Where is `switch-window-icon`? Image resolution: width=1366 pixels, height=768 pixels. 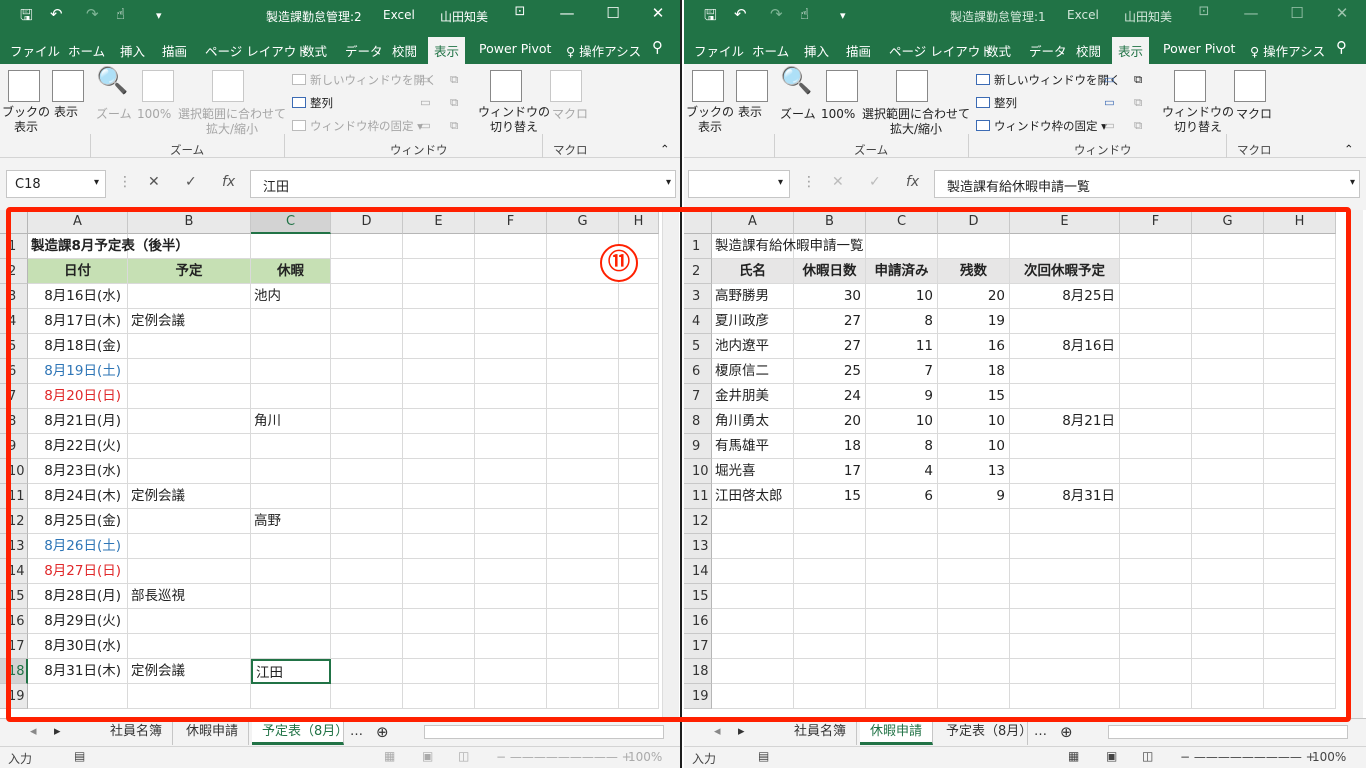 switch-window-icon is located at coordinates (1190, 86).